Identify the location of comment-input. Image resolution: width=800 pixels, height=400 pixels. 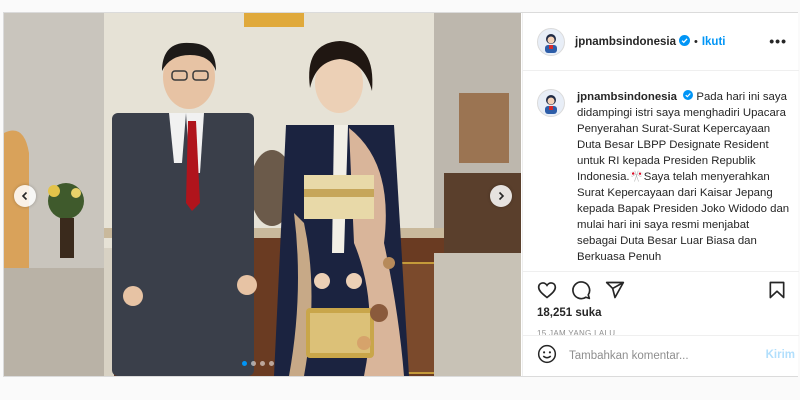
(654, 356).